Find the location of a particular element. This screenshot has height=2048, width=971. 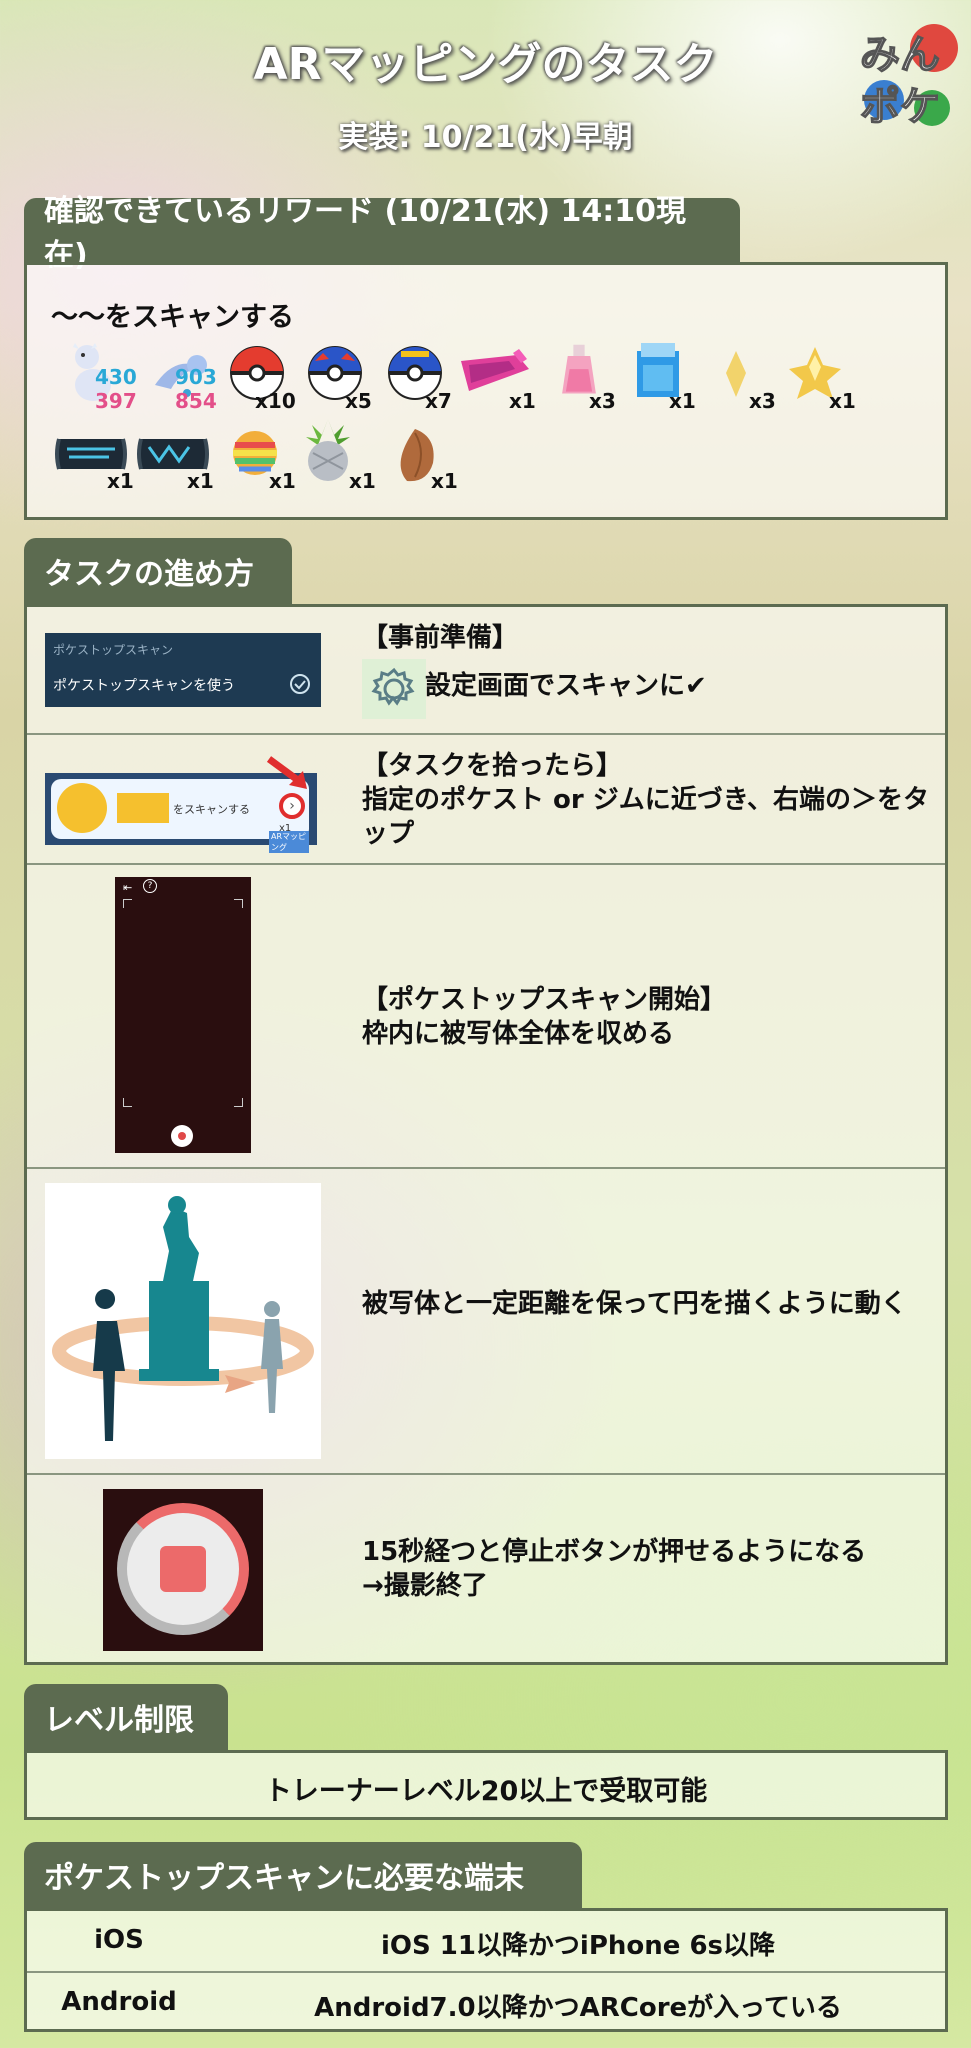

task-scan-text: をスキャンする is located at coordinates (211, 809).